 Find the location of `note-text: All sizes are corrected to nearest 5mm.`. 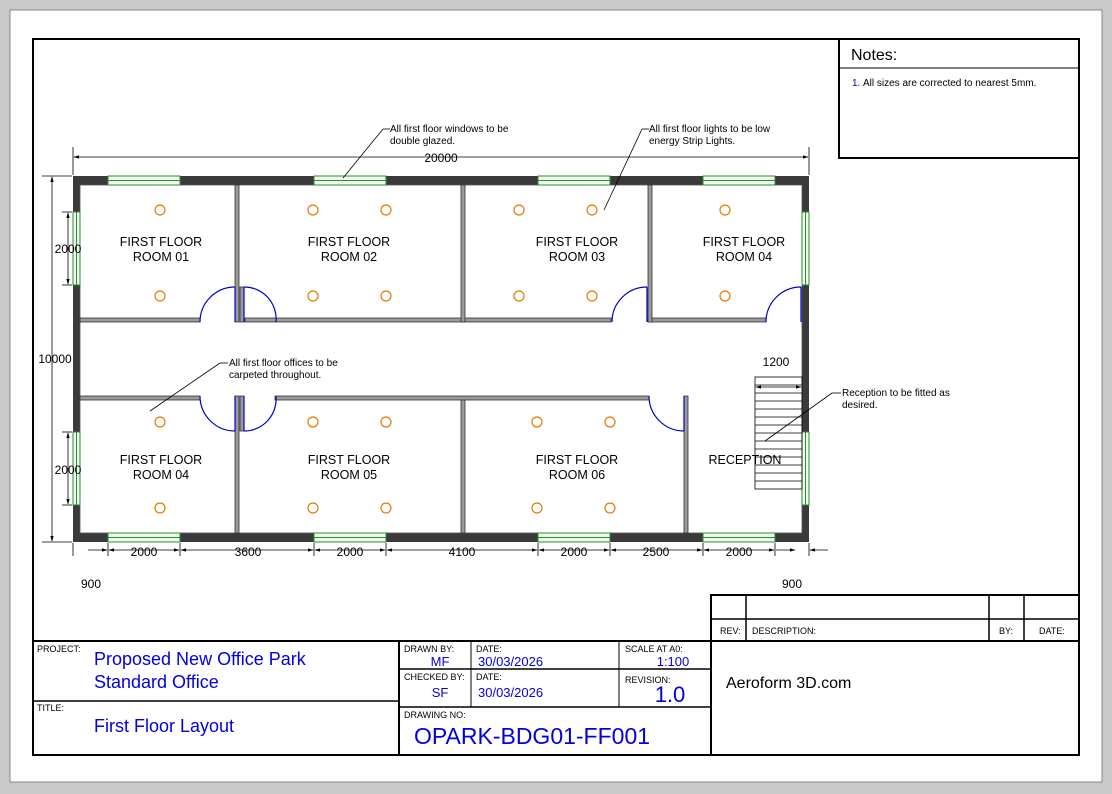

note-text: All sizes are corrected to nearest 5mm. is located at coordinates (949, 83).